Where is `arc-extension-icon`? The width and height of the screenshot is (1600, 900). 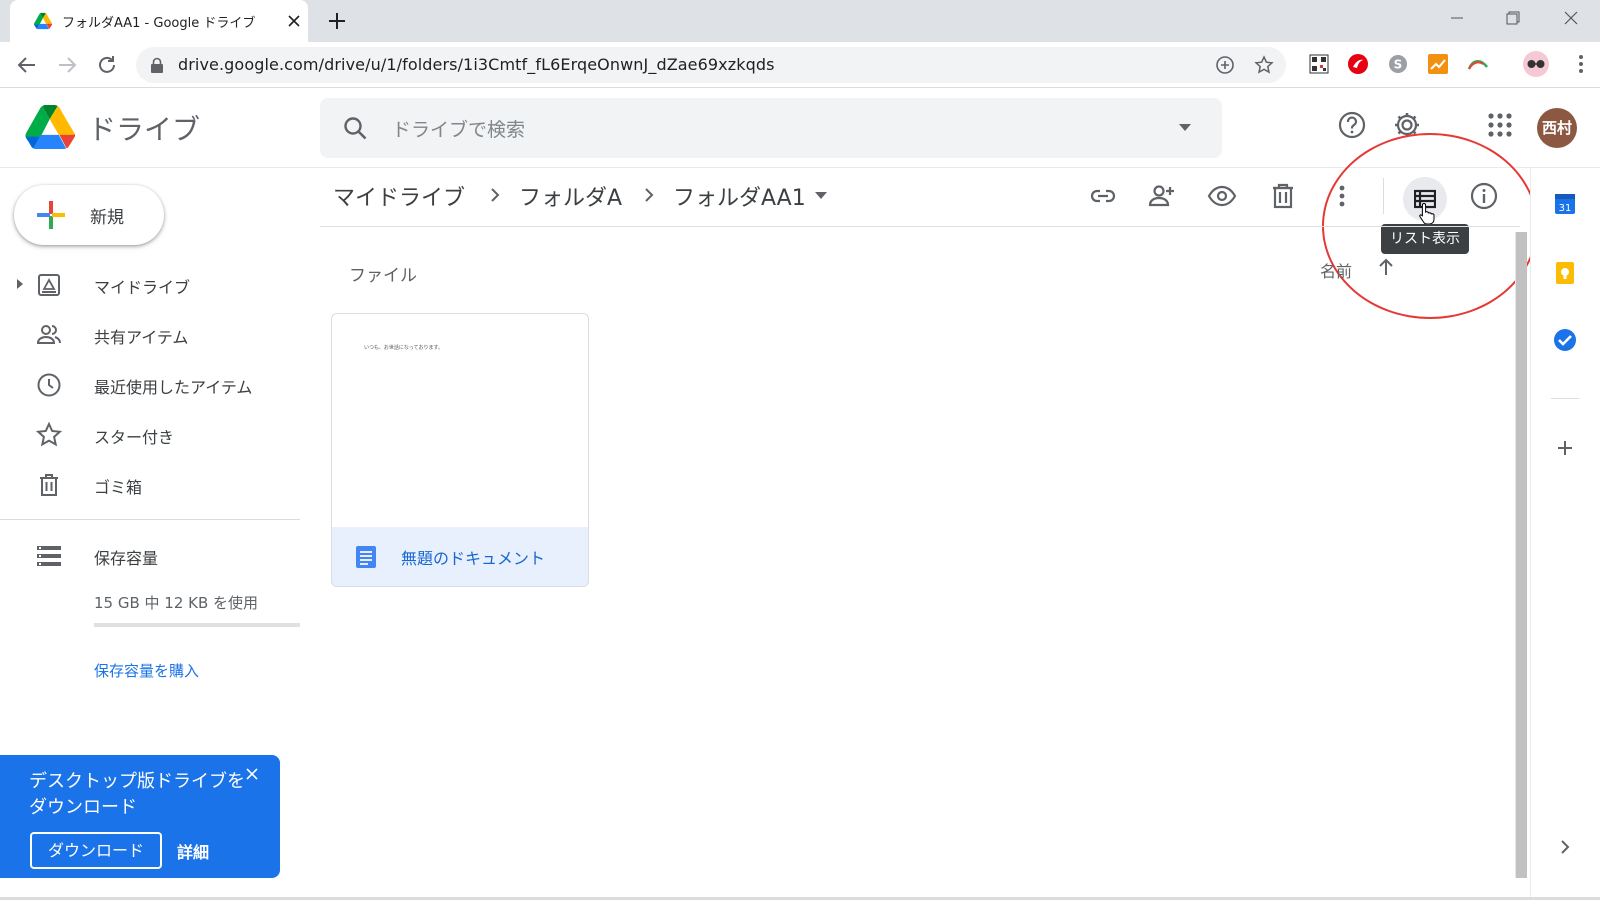
arc-extension-icon is located at coordinates (1478, 64).